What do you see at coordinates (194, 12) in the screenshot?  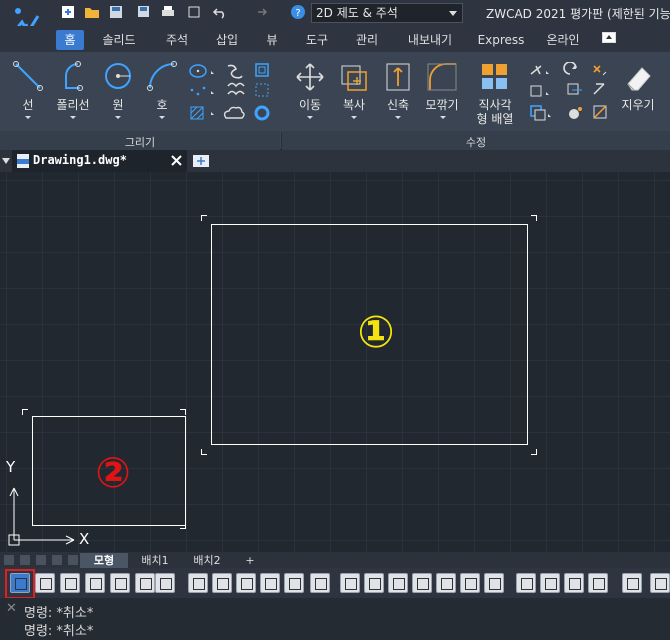 I see `zoom-extents-icon` at bounding box center [194, 12].